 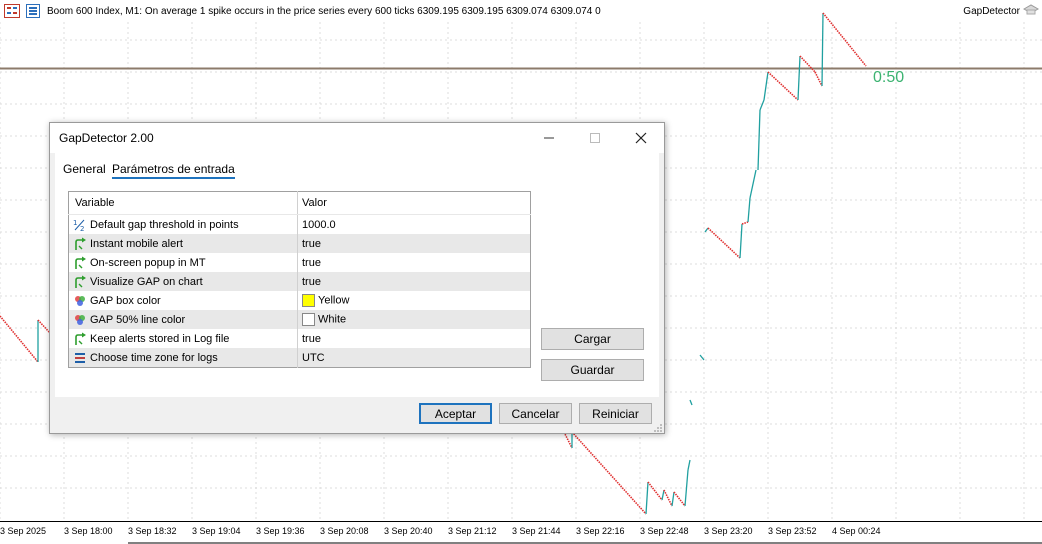 What do you see at coordinates (33, 11) in the screenshot?
I see `one-click-trading-icon` at bounding box center [33, 11].